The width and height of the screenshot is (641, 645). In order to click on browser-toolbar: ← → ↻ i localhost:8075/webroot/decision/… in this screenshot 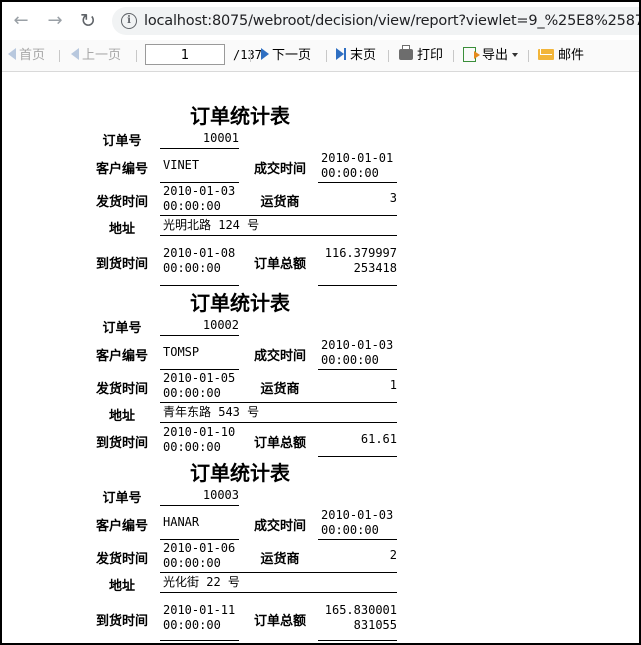, I will do `click(320, 21)`.